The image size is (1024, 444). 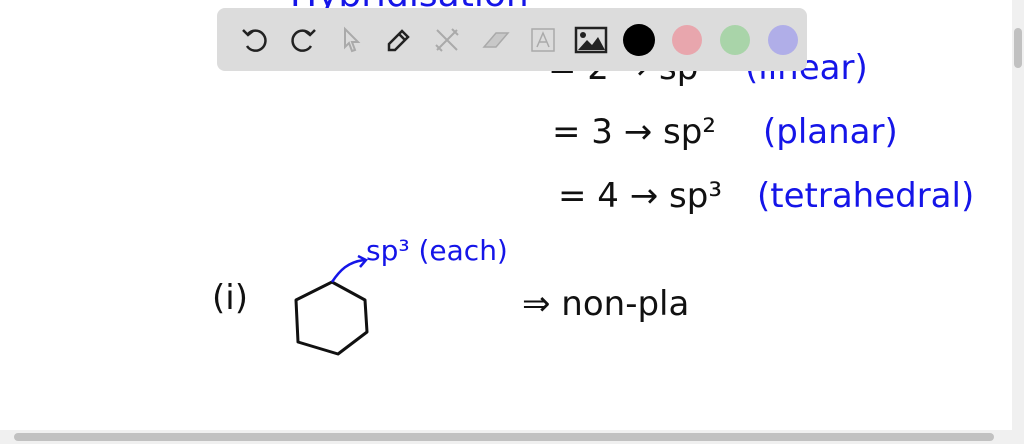 I want to click on line-sp3-eq: = 4 → sp³, so click(x=640, y=196).